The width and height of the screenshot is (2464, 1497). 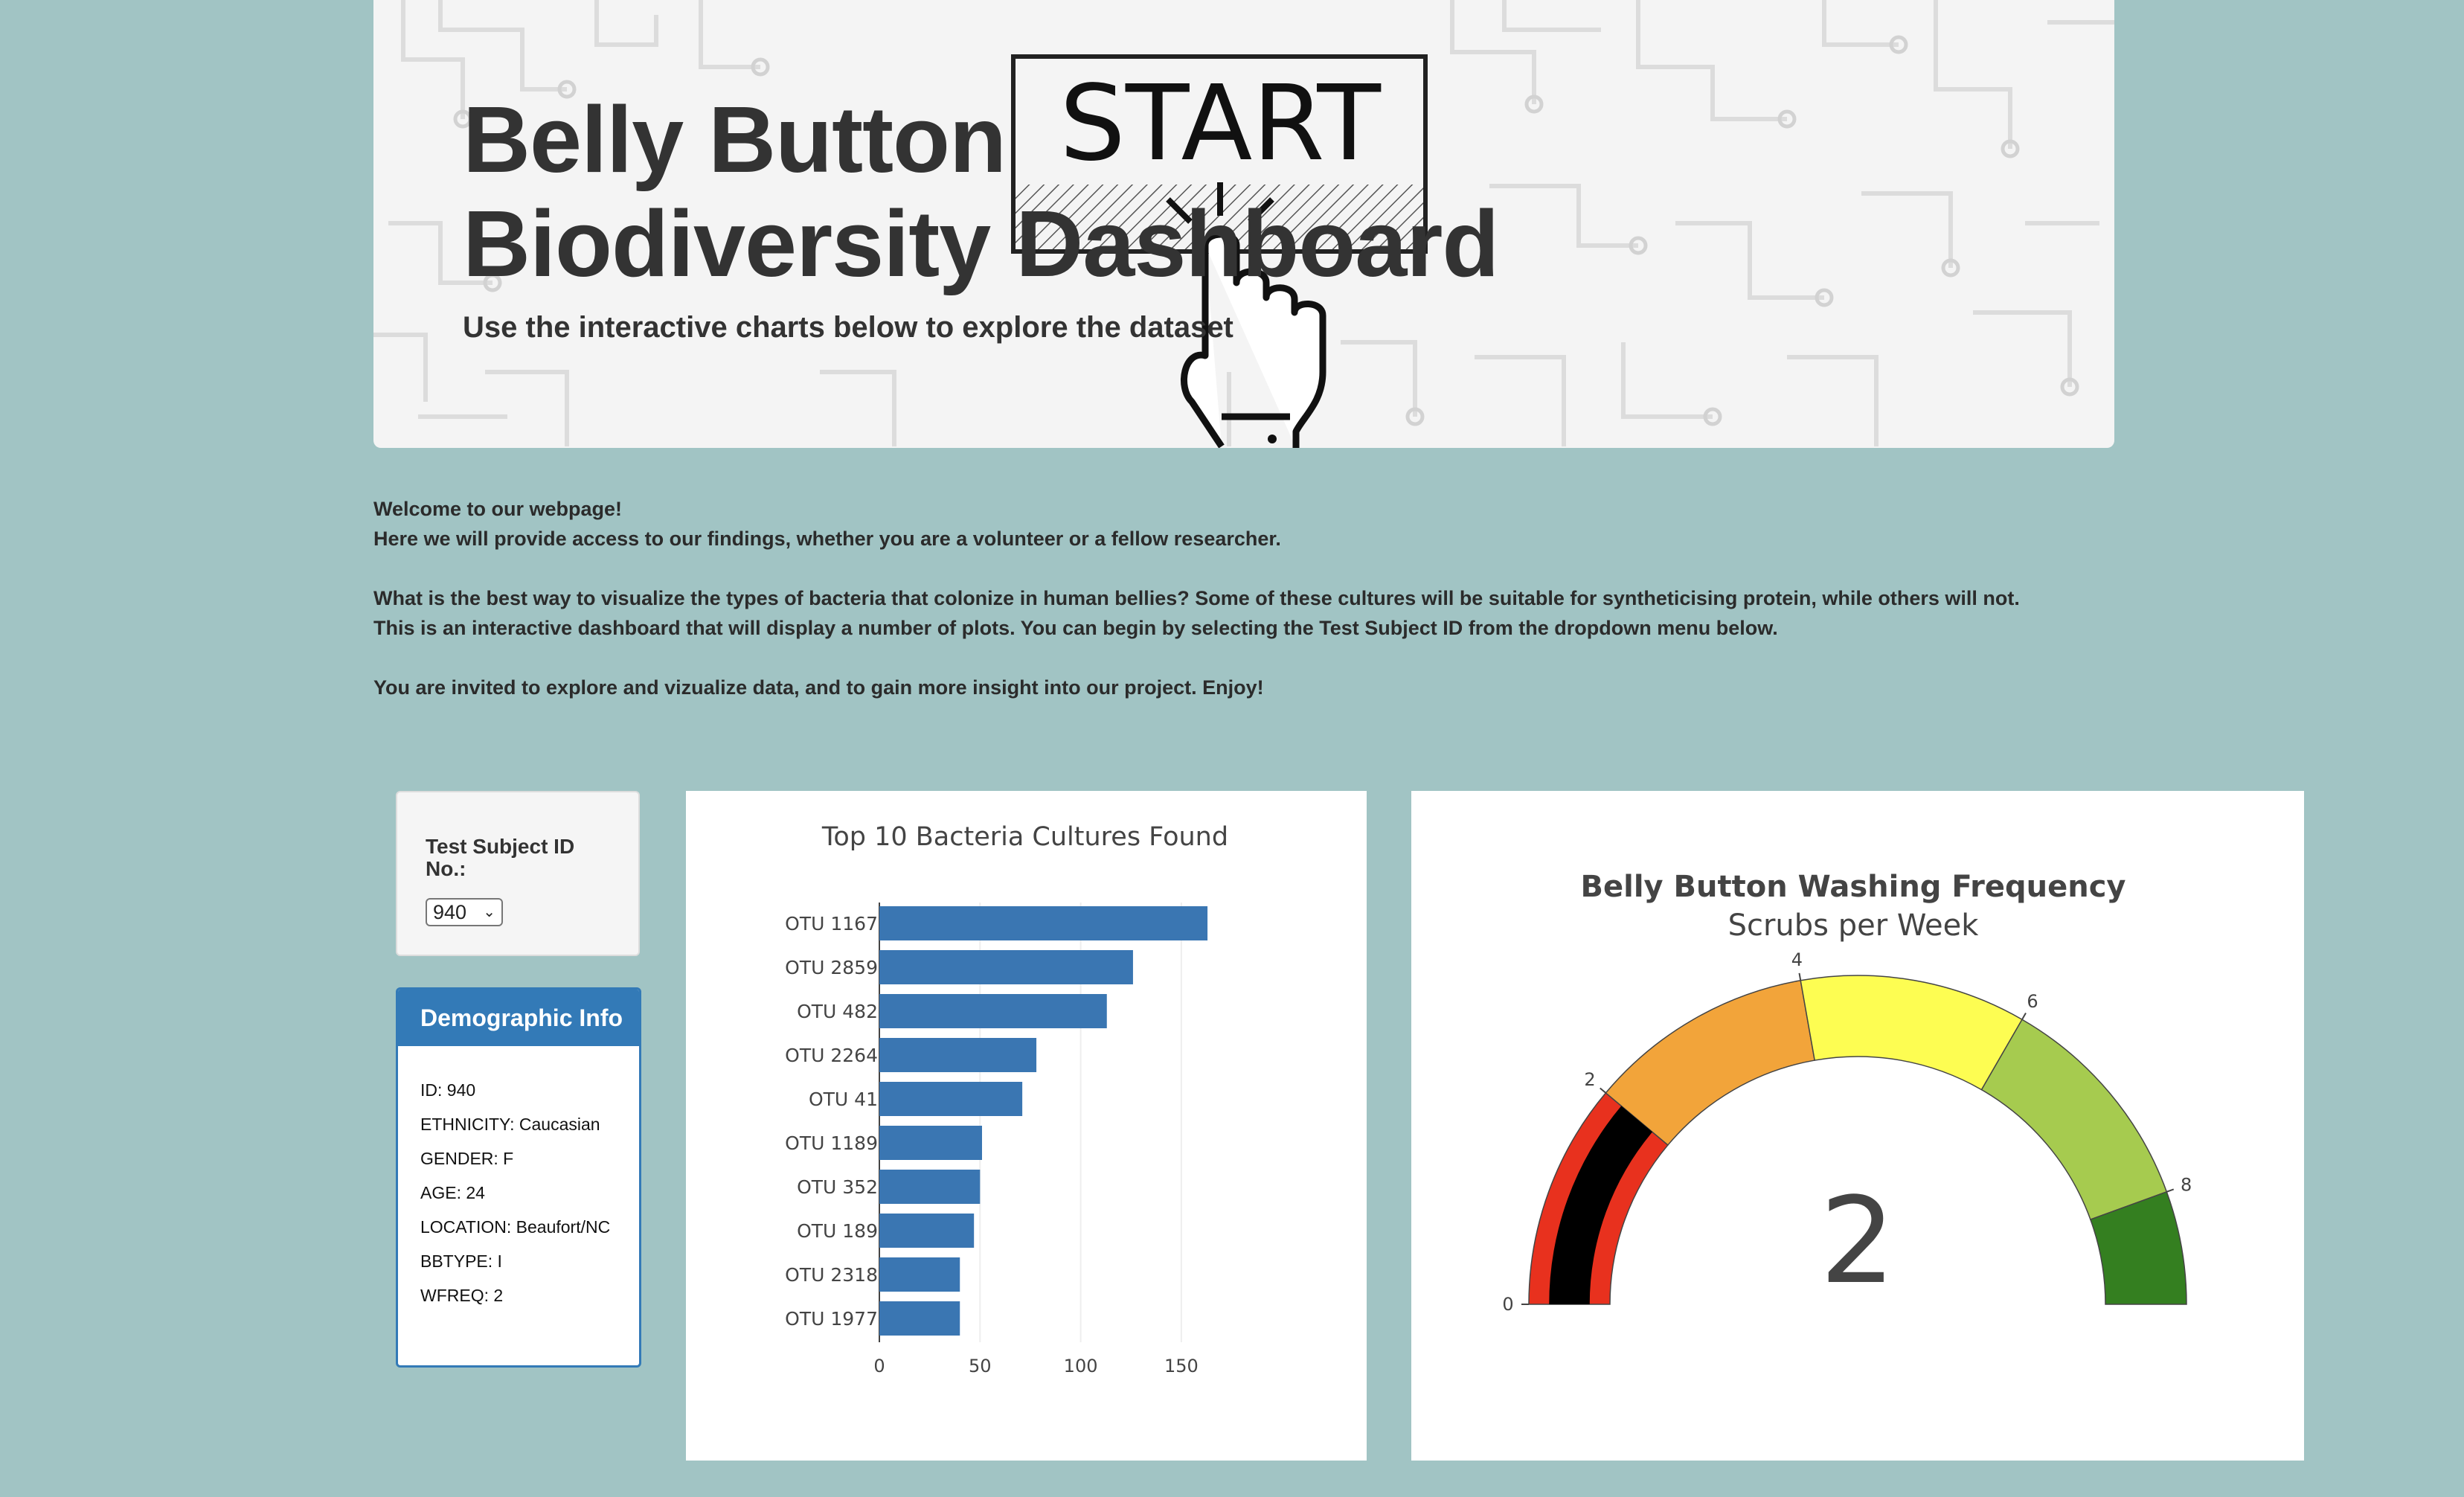 What do you see at coordinates (837, 1187) in the screenshot?
I see `y-tick-label: OTU 352` at bounding box center [837, 1187].